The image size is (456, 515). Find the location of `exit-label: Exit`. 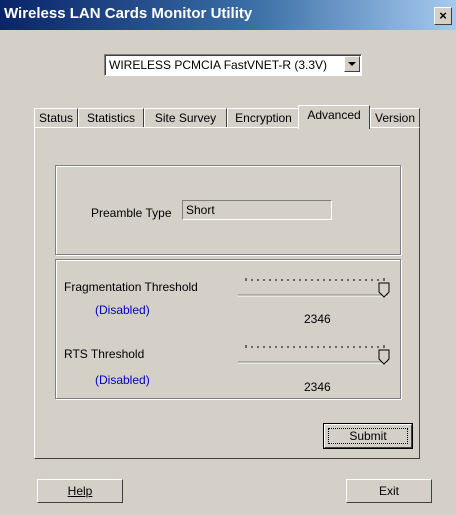

exit-label: Exit is located at coordinates (388, 491).